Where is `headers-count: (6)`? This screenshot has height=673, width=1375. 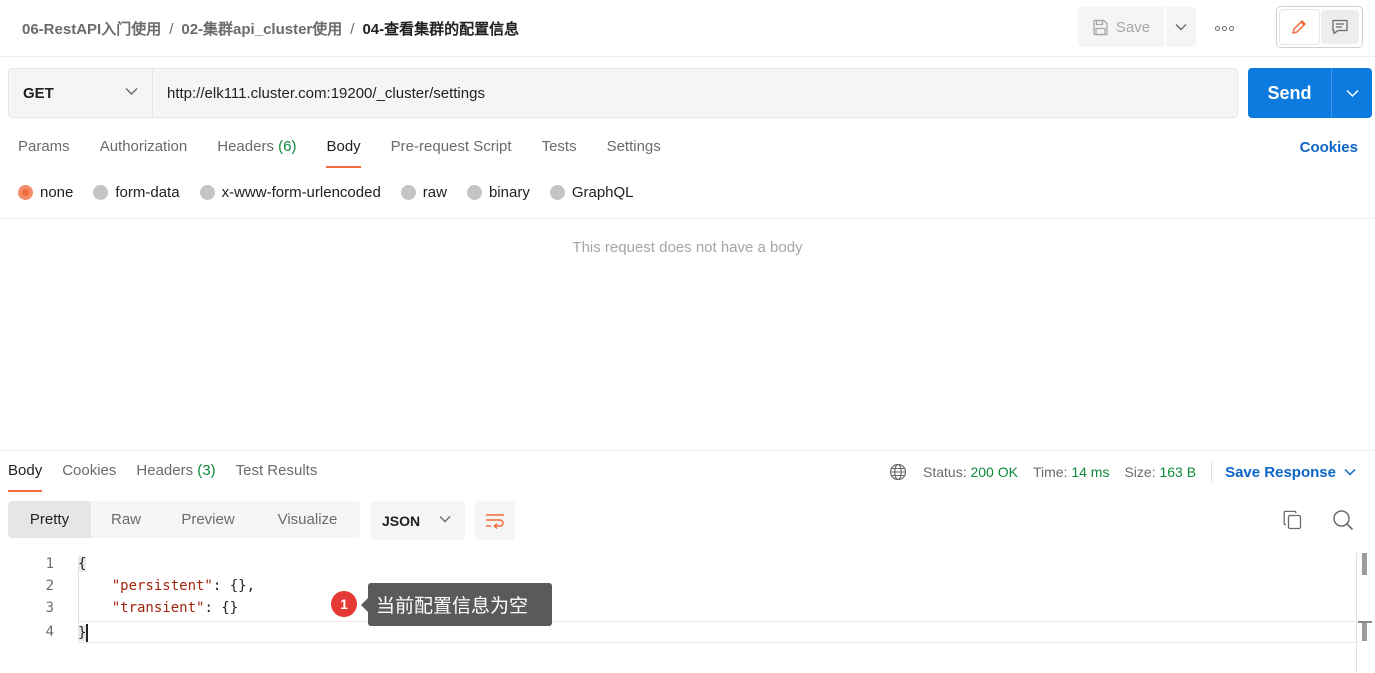 headers-count: (6) is located at coordinates (287, 146).